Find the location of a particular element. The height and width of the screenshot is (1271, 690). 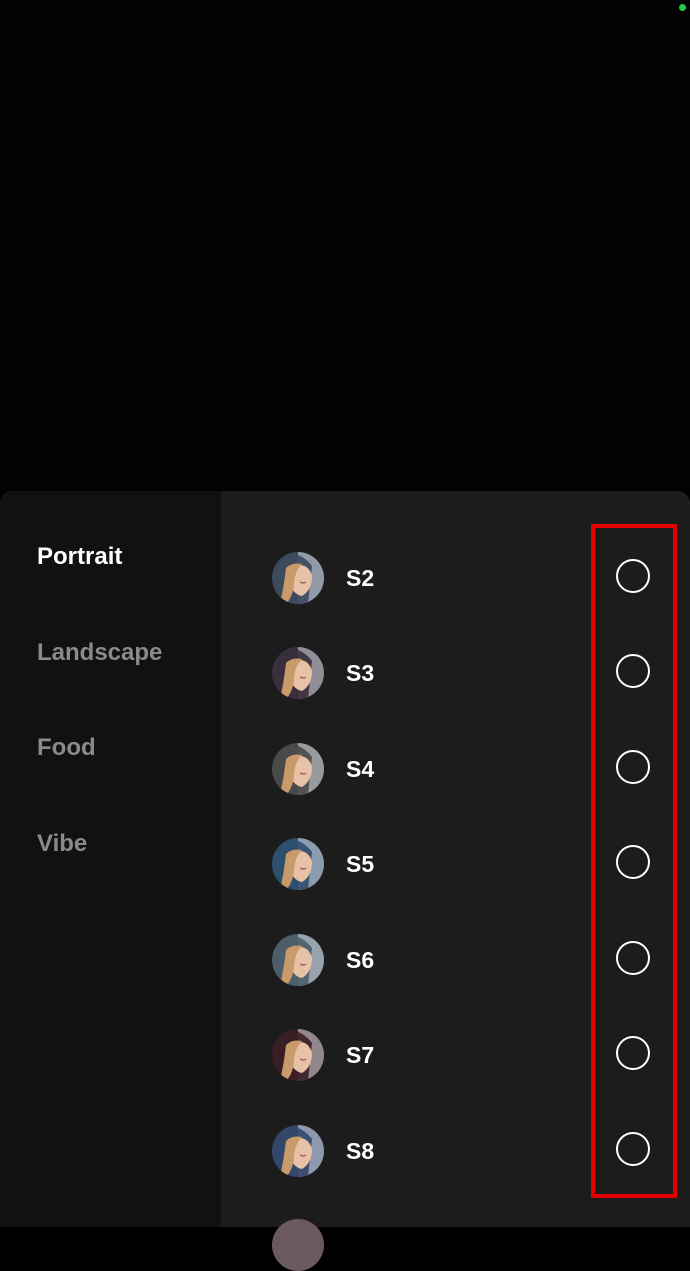

filter-label: S6 is located at coordinates (360, 960).